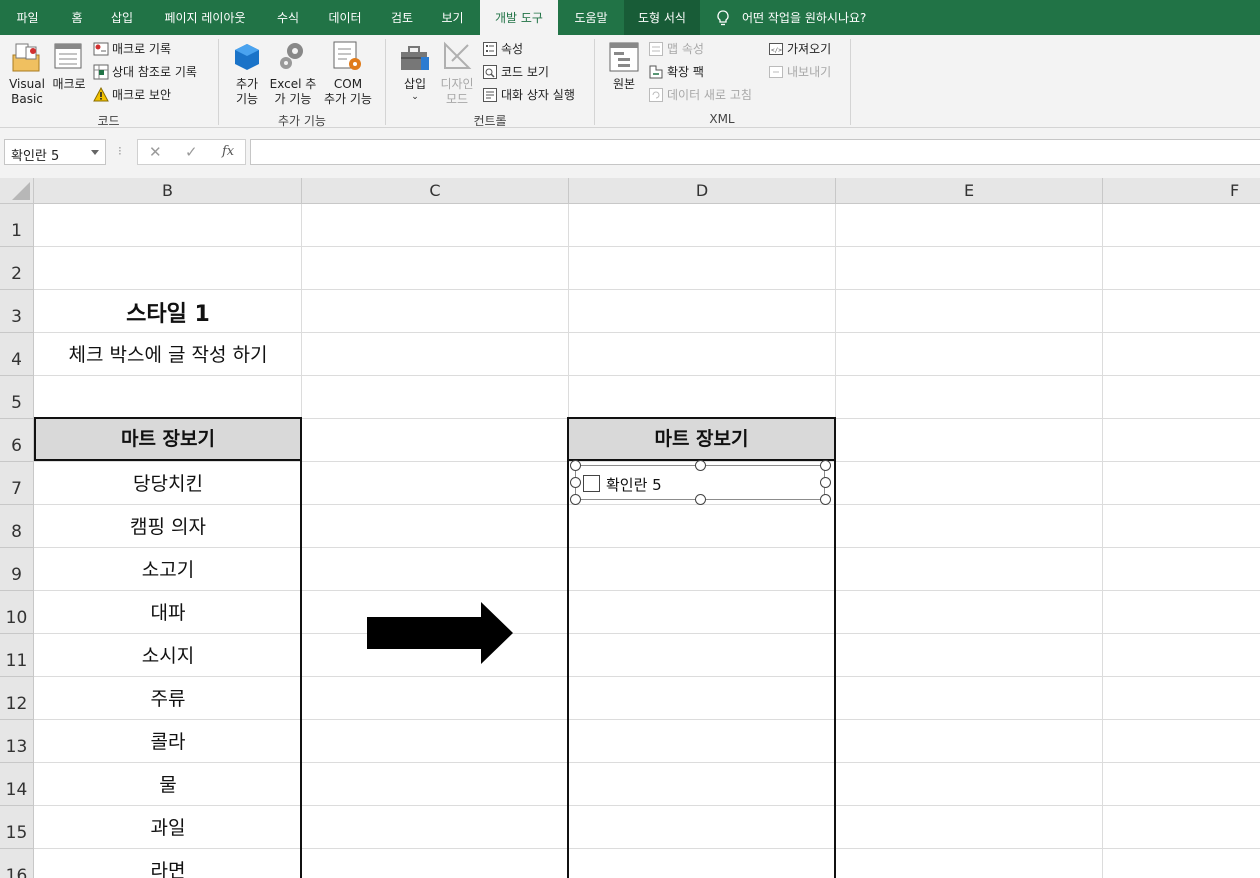 The image size is (1260, 878). What do you see at coordinates (168, 740) in the screenshot?
I see `list-item: 콜라` at bounding box center [168, 740].